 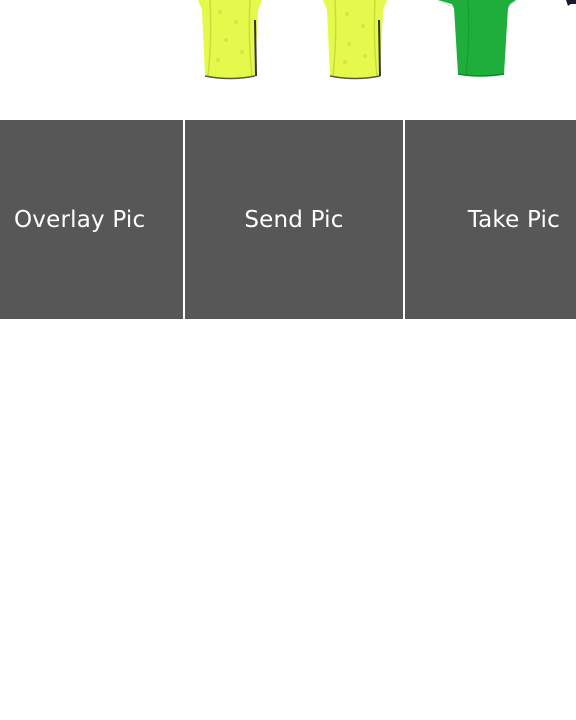 I want to click on shirt-item-green, so click(x=477, y=40).